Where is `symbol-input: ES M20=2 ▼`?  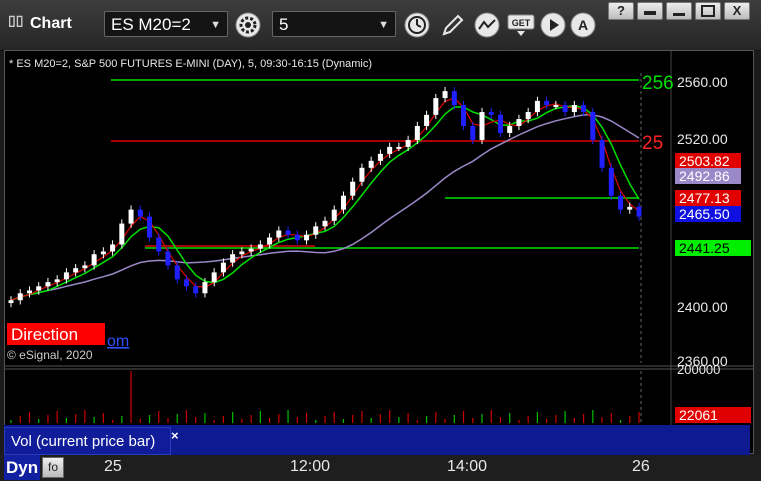 symbol-input: ES M20=2 ▼ is located at coordinates (166, 24).